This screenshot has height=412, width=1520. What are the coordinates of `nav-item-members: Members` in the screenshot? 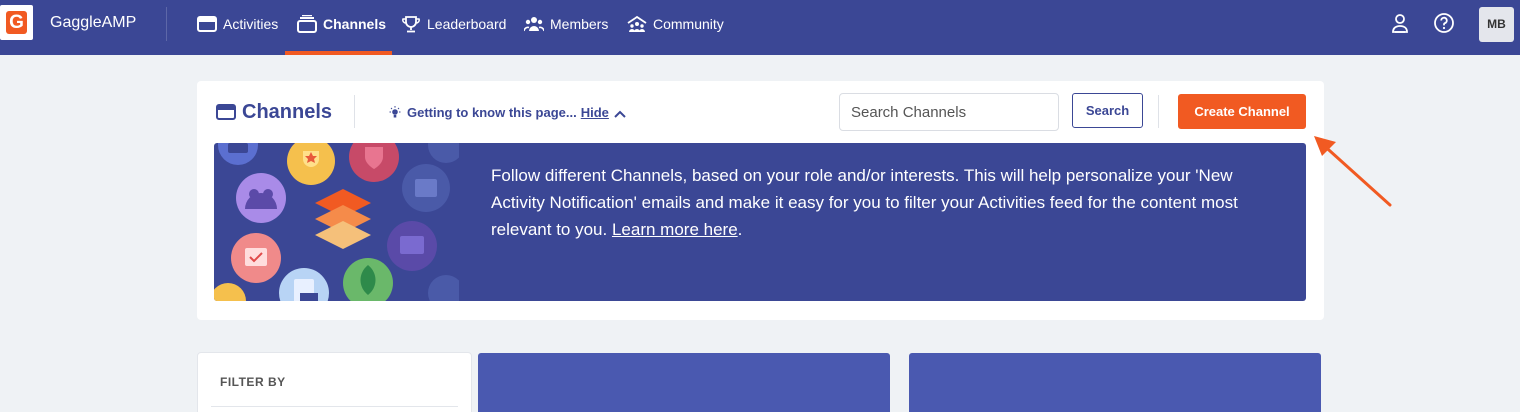 It's located at (566, 24).